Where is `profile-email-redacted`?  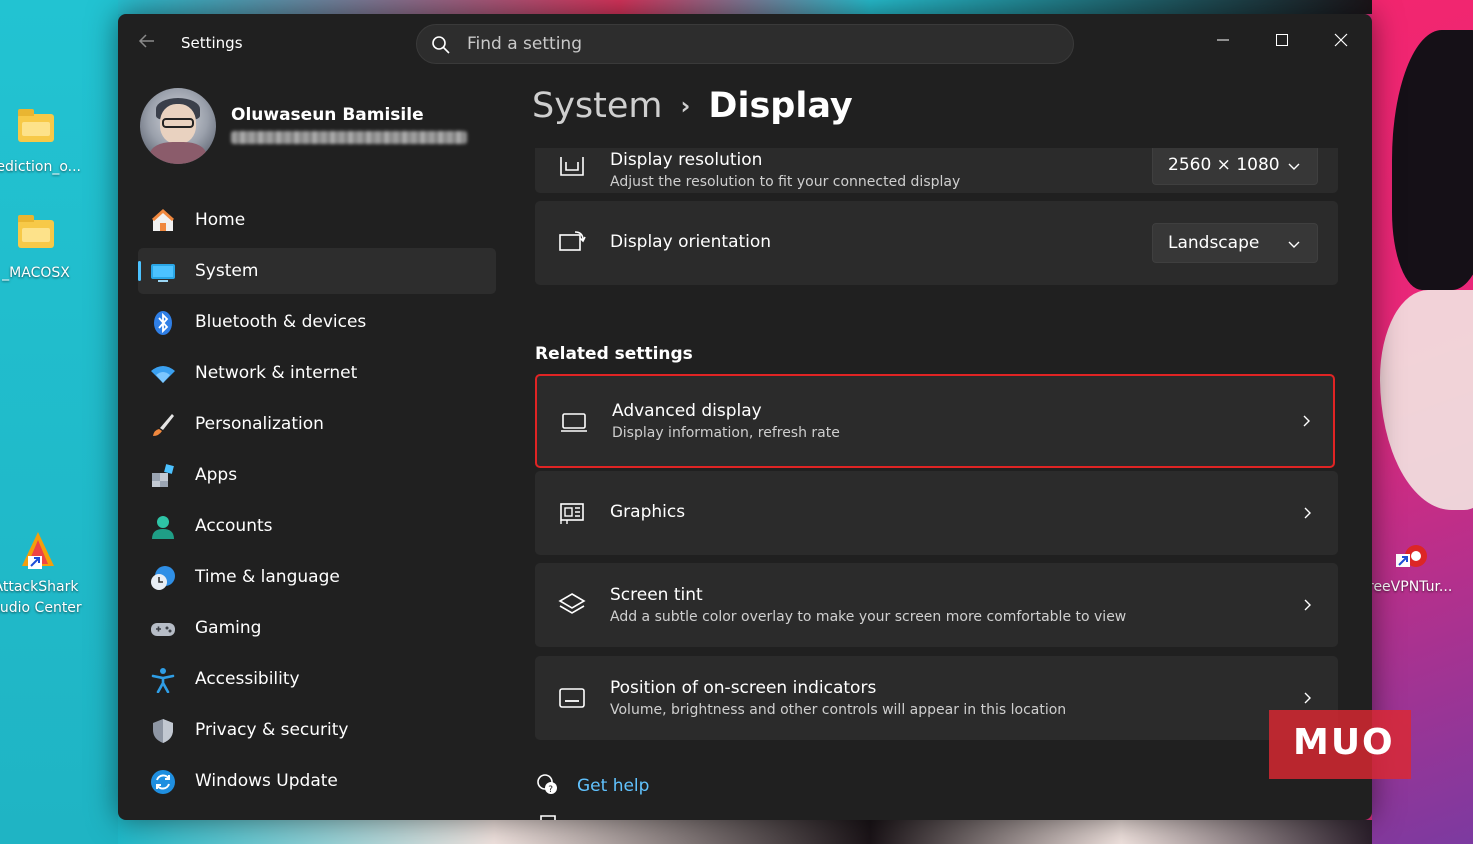
profile-email-redacted is located at coordinates (349, 137).